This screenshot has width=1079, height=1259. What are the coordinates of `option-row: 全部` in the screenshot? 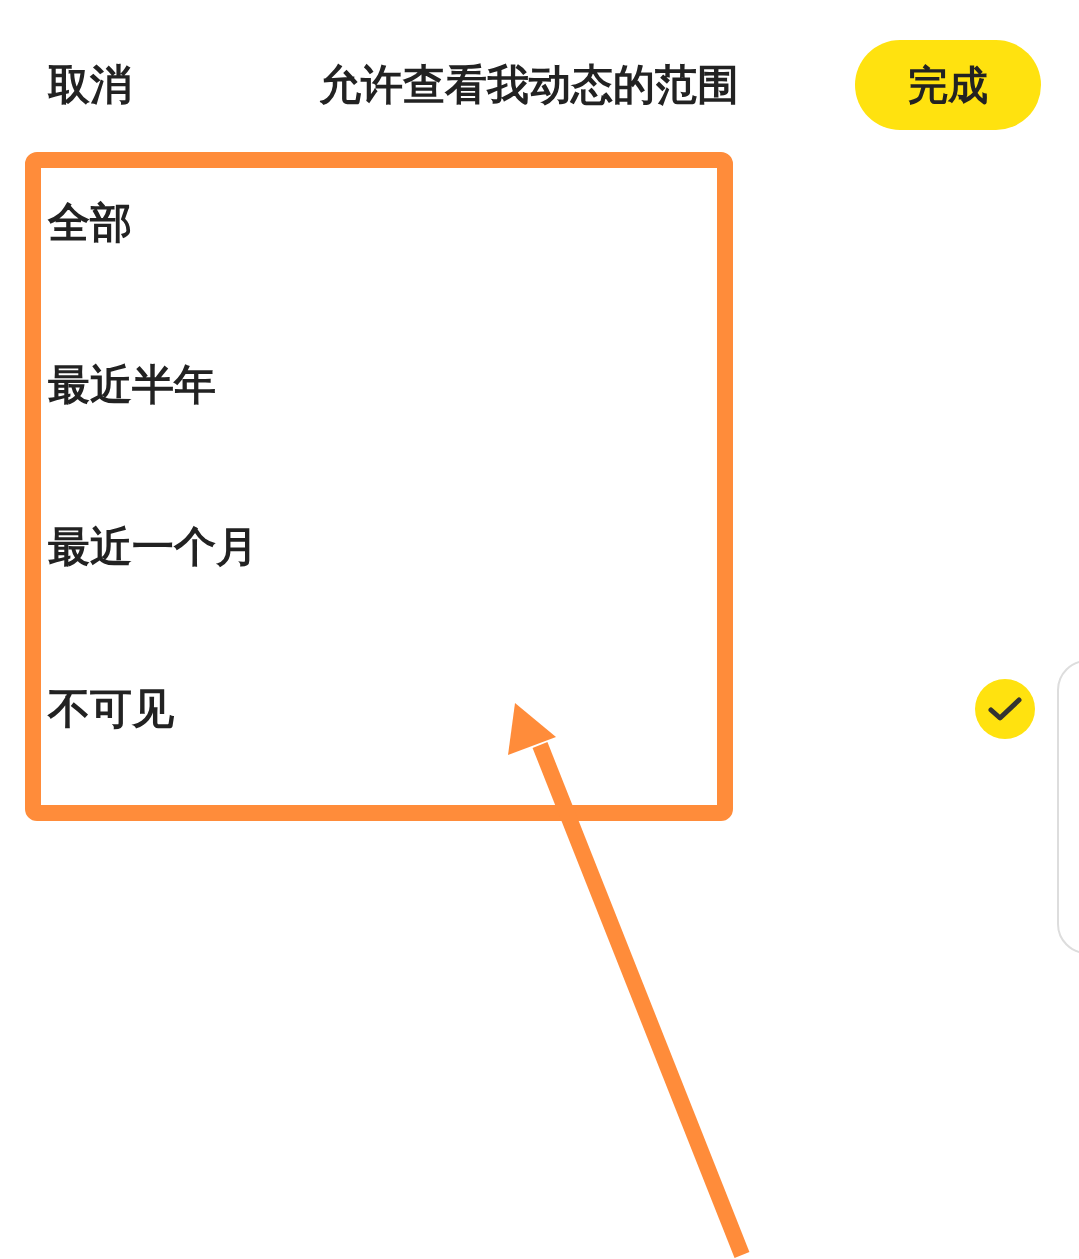 It's located at (525, 223).